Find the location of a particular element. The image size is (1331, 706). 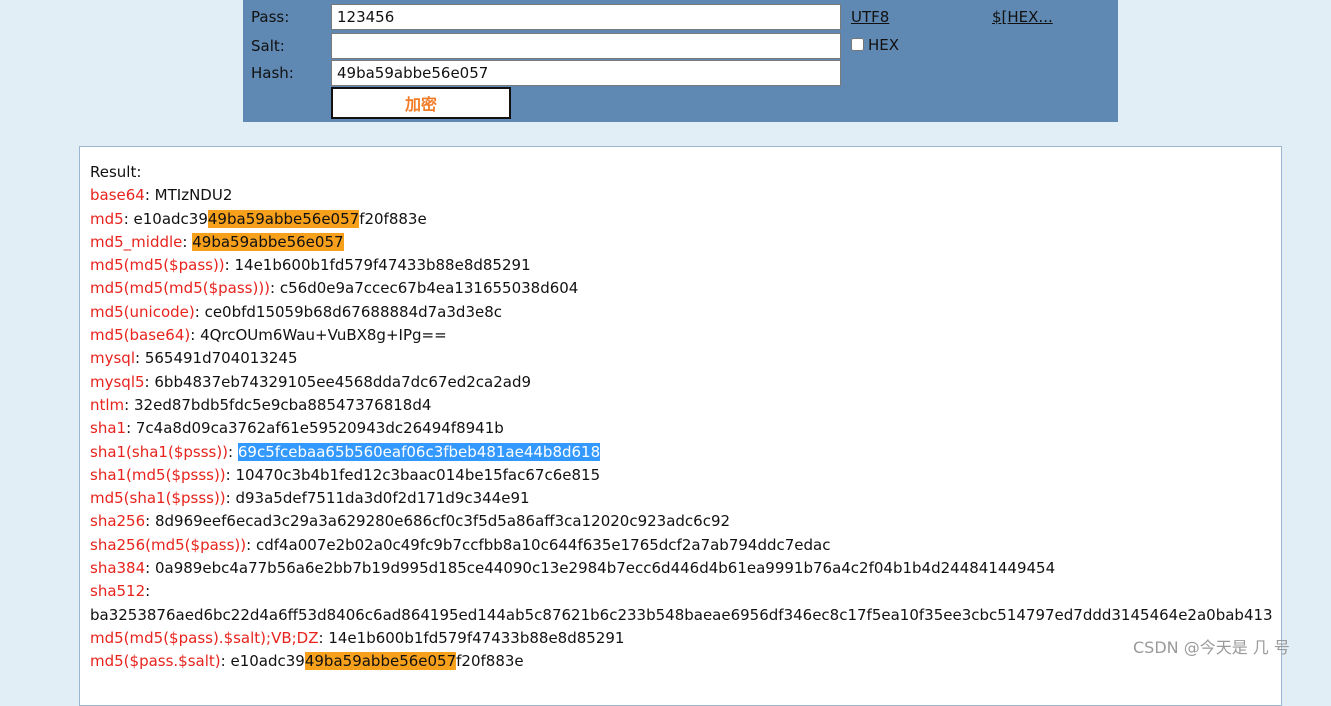

result-row: base64: MTIzNDU2 is located at coordinates (161, 195).